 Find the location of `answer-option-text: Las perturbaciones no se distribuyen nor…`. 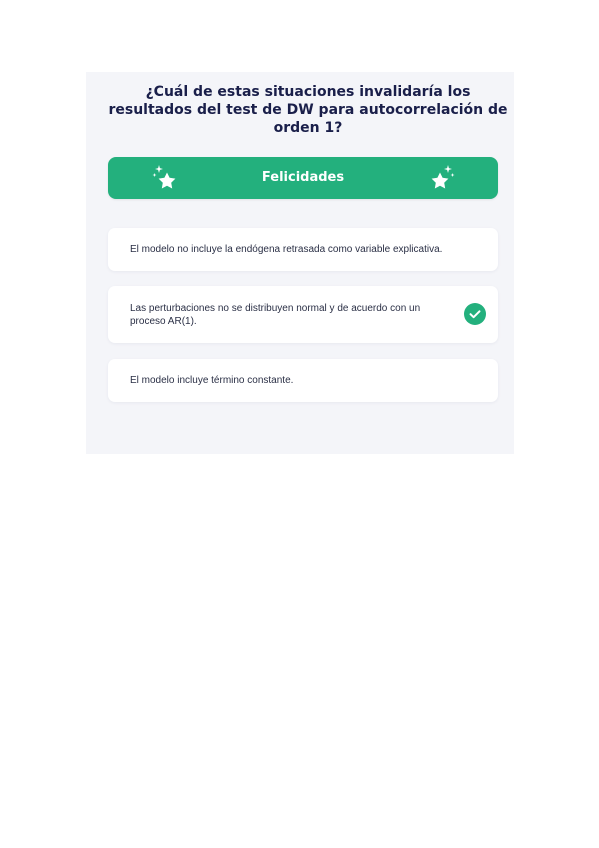

answer-option-text: Las perturbaciones no se distribuyen nor… is located at coordinates (275, 315).